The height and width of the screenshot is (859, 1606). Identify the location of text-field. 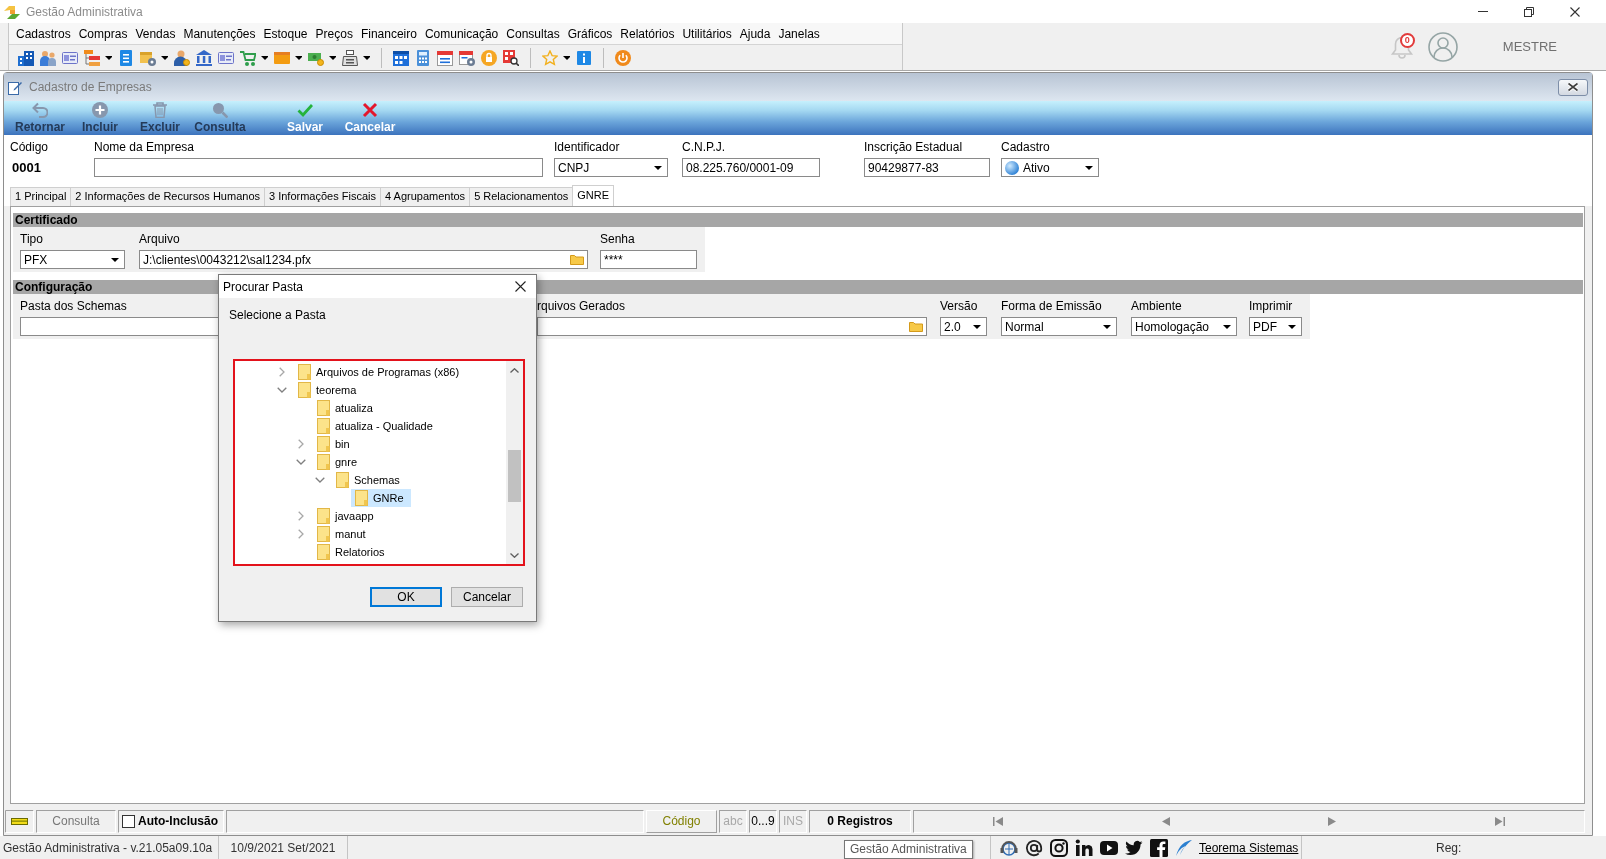
(318, 167).